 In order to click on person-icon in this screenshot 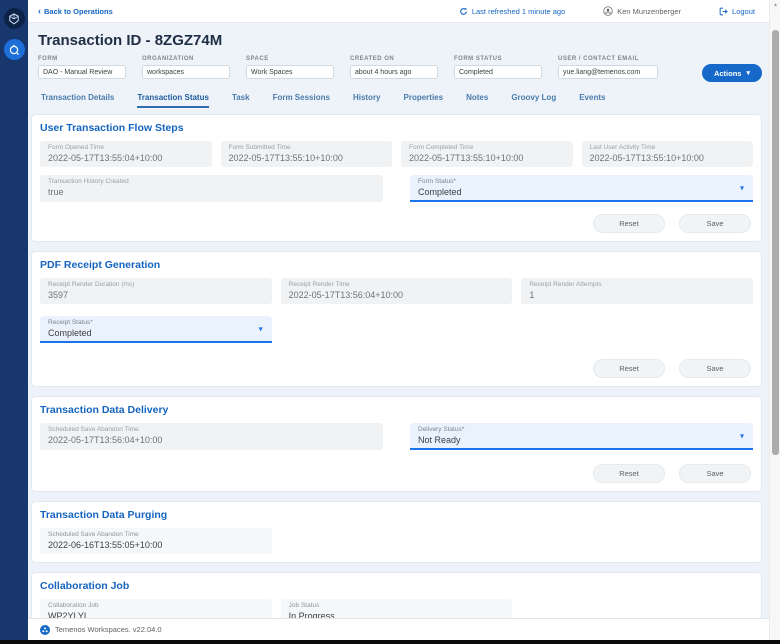, I will do `click(608, 11)`.